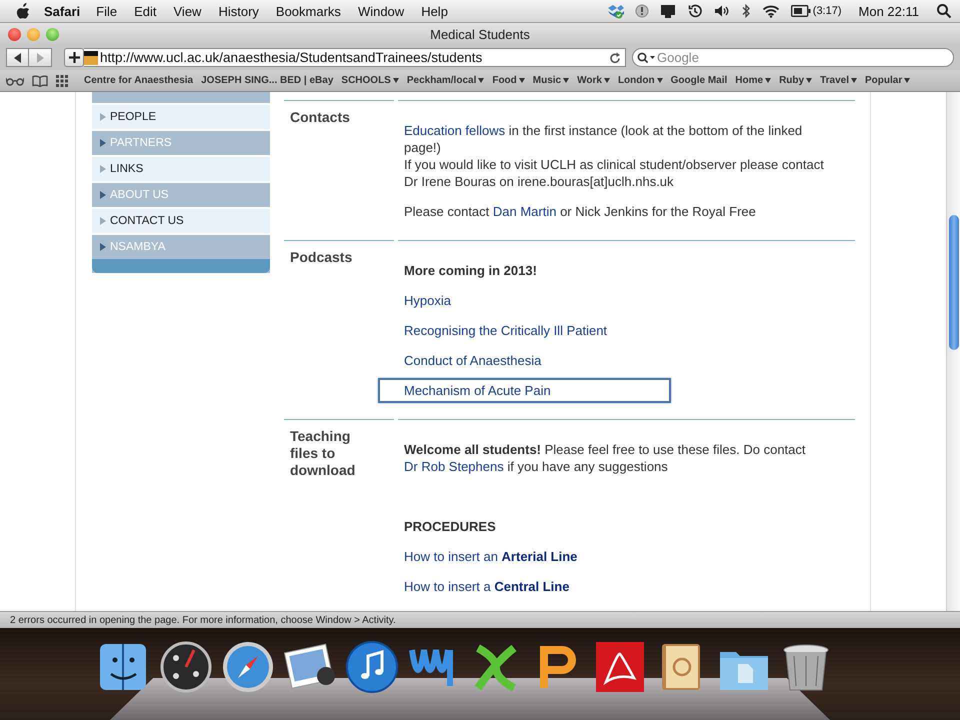 Image resolution: width=960 pixels, height=720 pixels. What do you see at coordinates (139, 80) in the screenshot?
I see `bookmark-link: Centre for Anaesthesia` at bounding box center [139, 80].